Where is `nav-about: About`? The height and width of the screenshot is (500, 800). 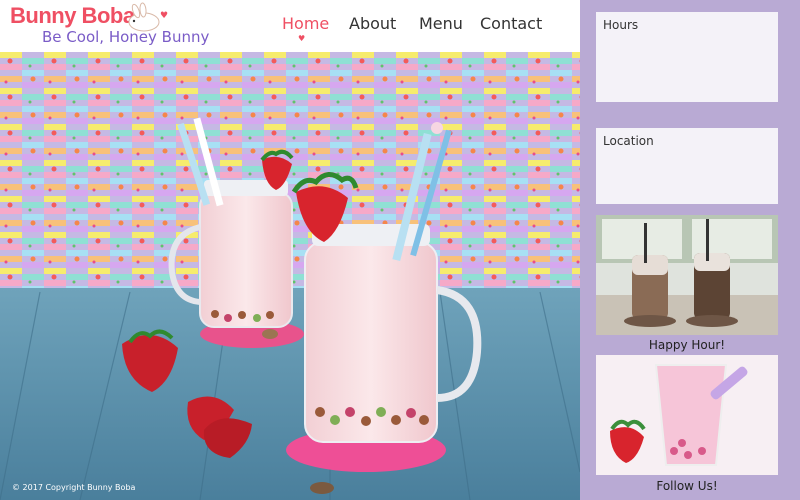 nav-about: About is located at coordinates (372, 23).